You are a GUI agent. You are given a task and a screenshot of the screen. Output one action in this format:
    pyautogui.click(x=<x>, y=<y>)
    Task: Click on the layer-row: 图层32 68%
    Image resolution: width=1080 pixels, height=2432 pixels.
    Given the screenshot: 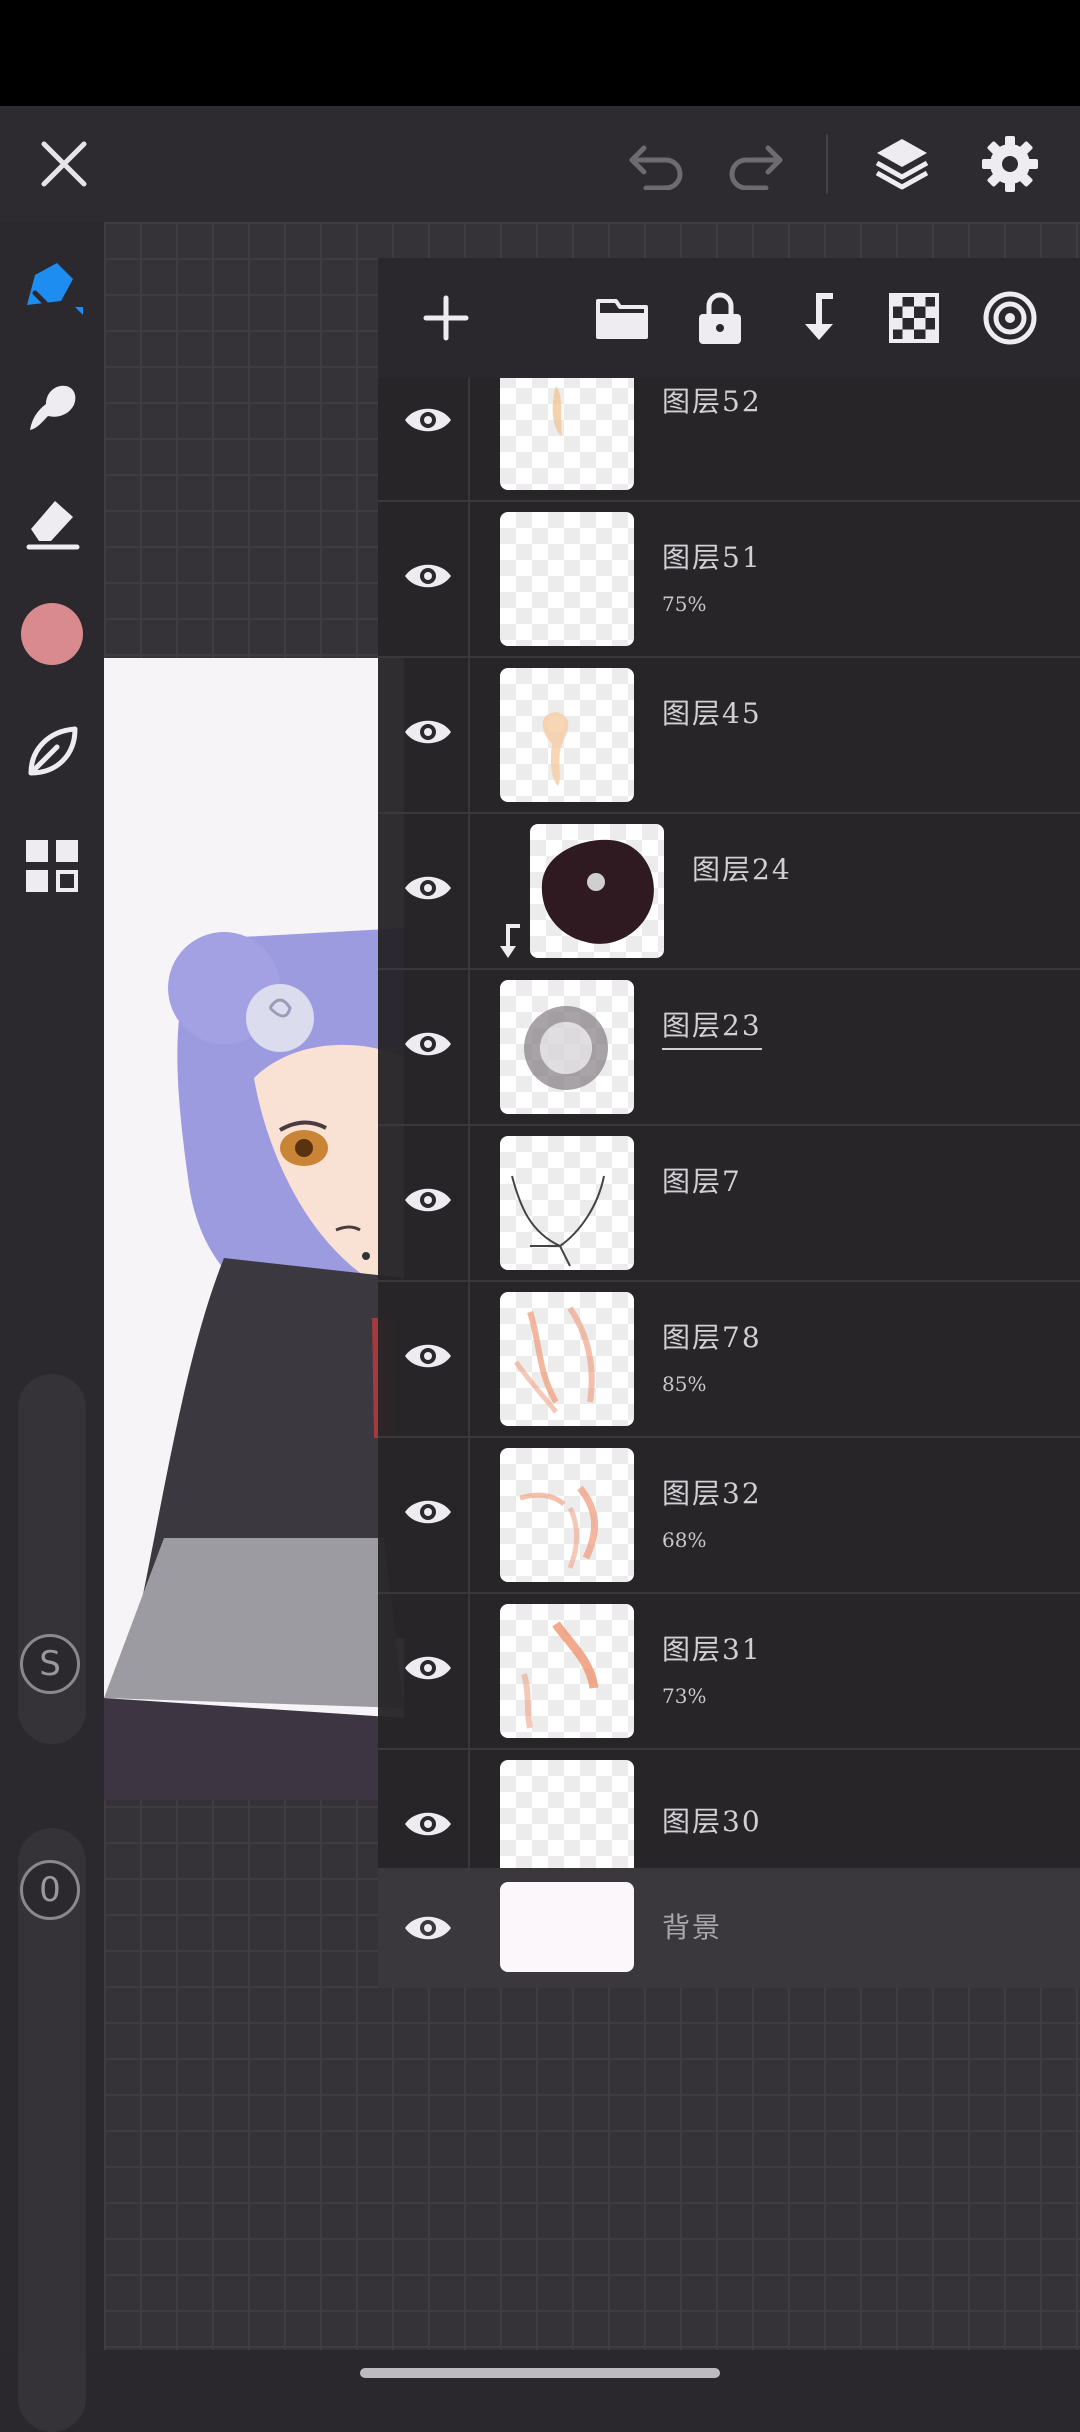 What is the action you would take?
    pyautogui.click(x=729, y=1515)
    